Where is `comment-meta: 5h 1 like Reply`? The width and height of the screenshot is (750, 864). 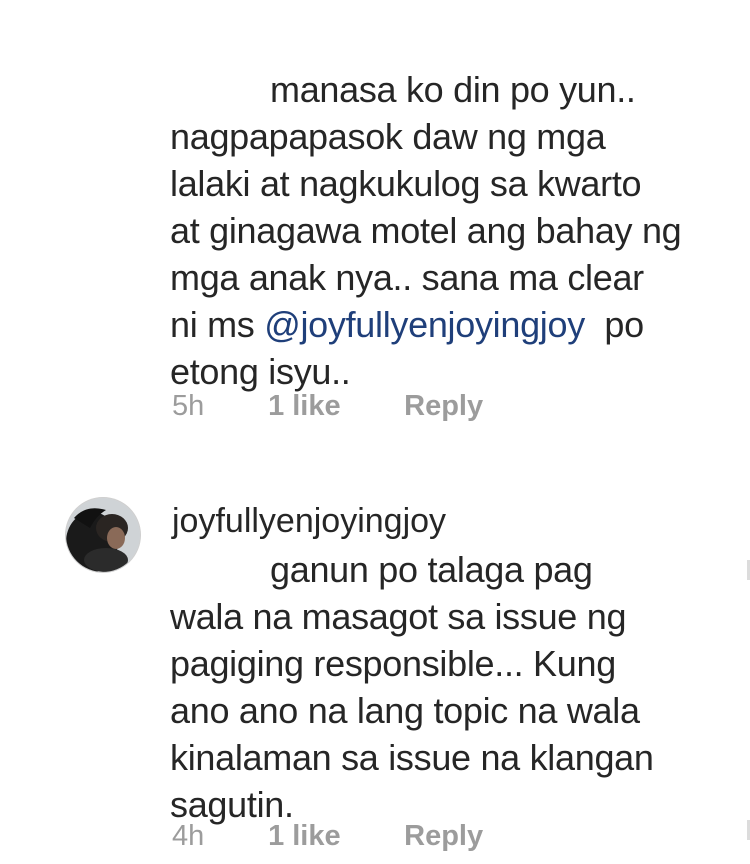
comment-meta: 5h 1 like Reply is located at coordinates (327, 406).